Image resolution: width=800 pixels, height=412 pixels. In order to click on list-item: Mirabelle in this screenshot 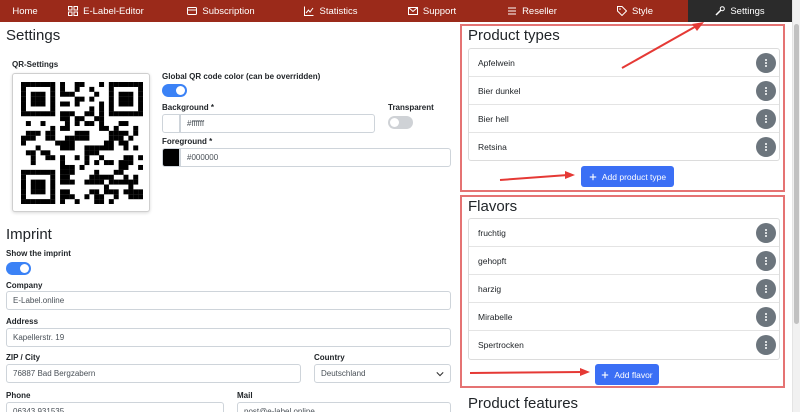, I will do `click(624, 317)`.